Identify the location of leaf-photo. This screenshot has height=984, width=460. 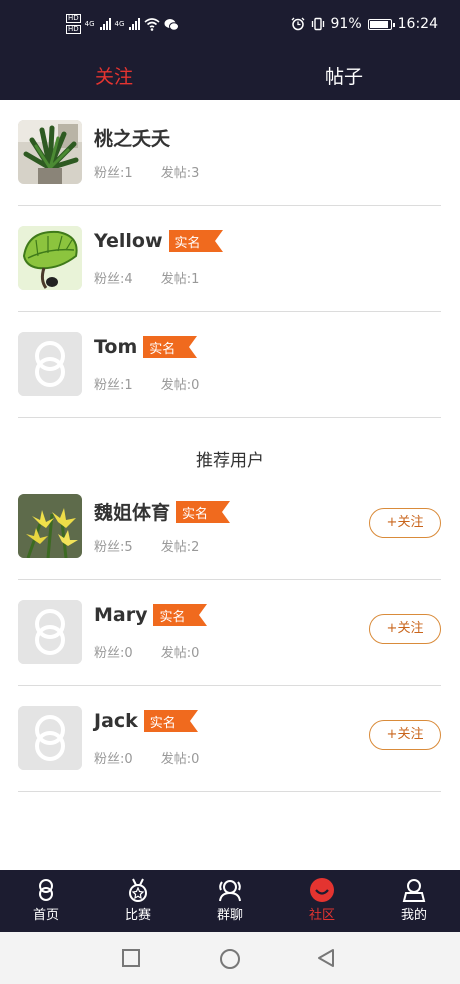
(50, 258).